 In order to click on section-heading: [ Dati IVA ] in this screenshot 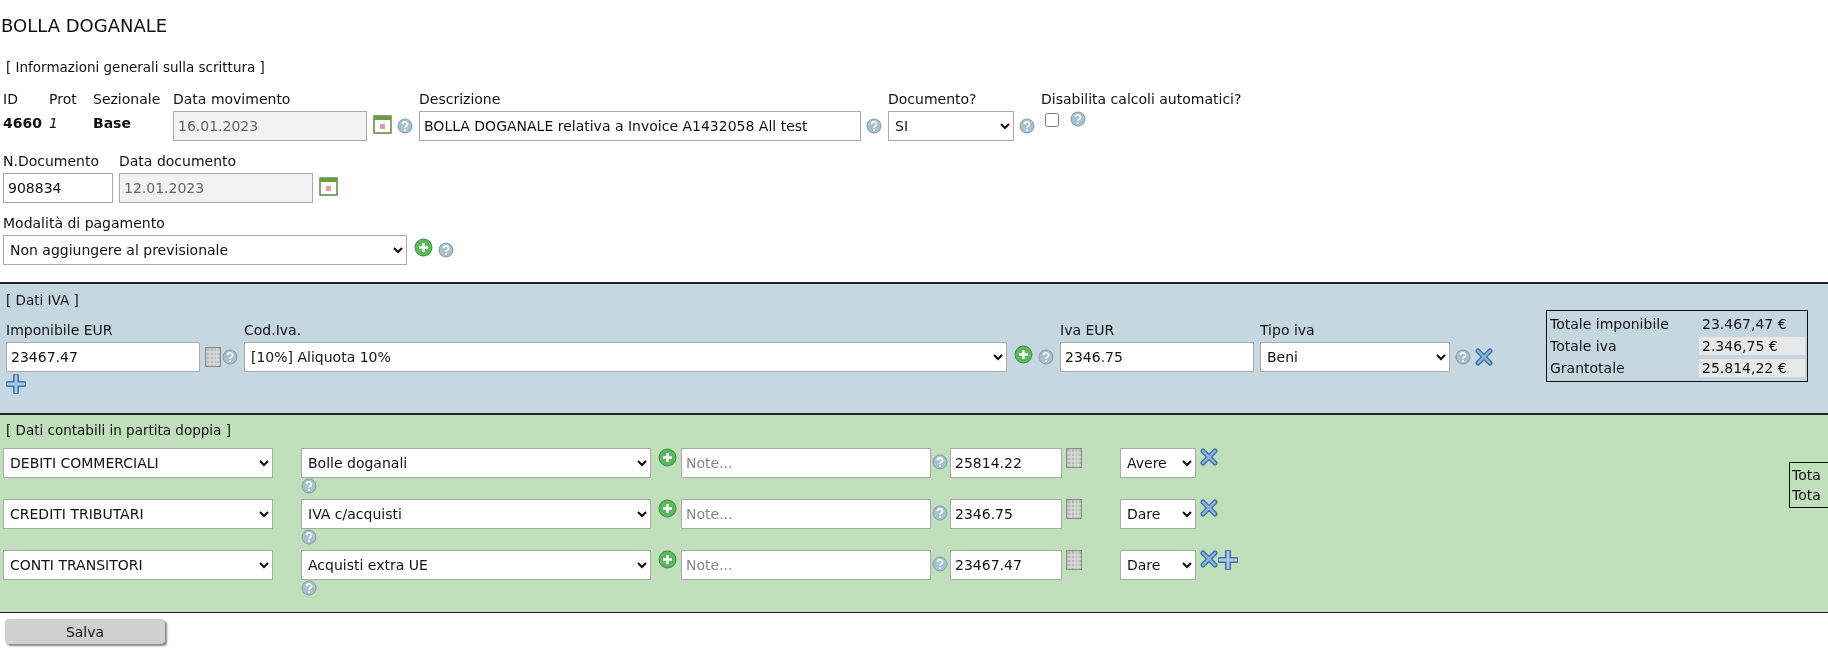, I will do `click(43, 300)`.